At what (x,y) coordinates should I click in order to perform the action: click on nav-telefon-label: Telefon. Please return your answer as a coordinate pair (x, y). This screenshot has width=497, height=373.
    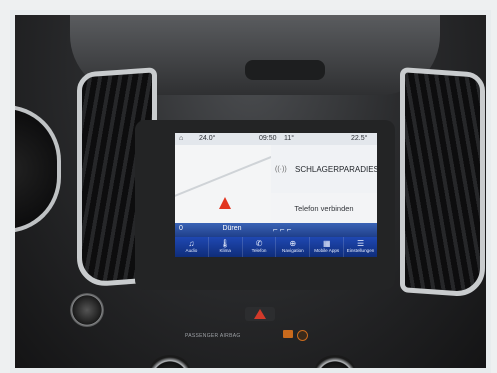
    Looking at the image, I should click on (259, 250).